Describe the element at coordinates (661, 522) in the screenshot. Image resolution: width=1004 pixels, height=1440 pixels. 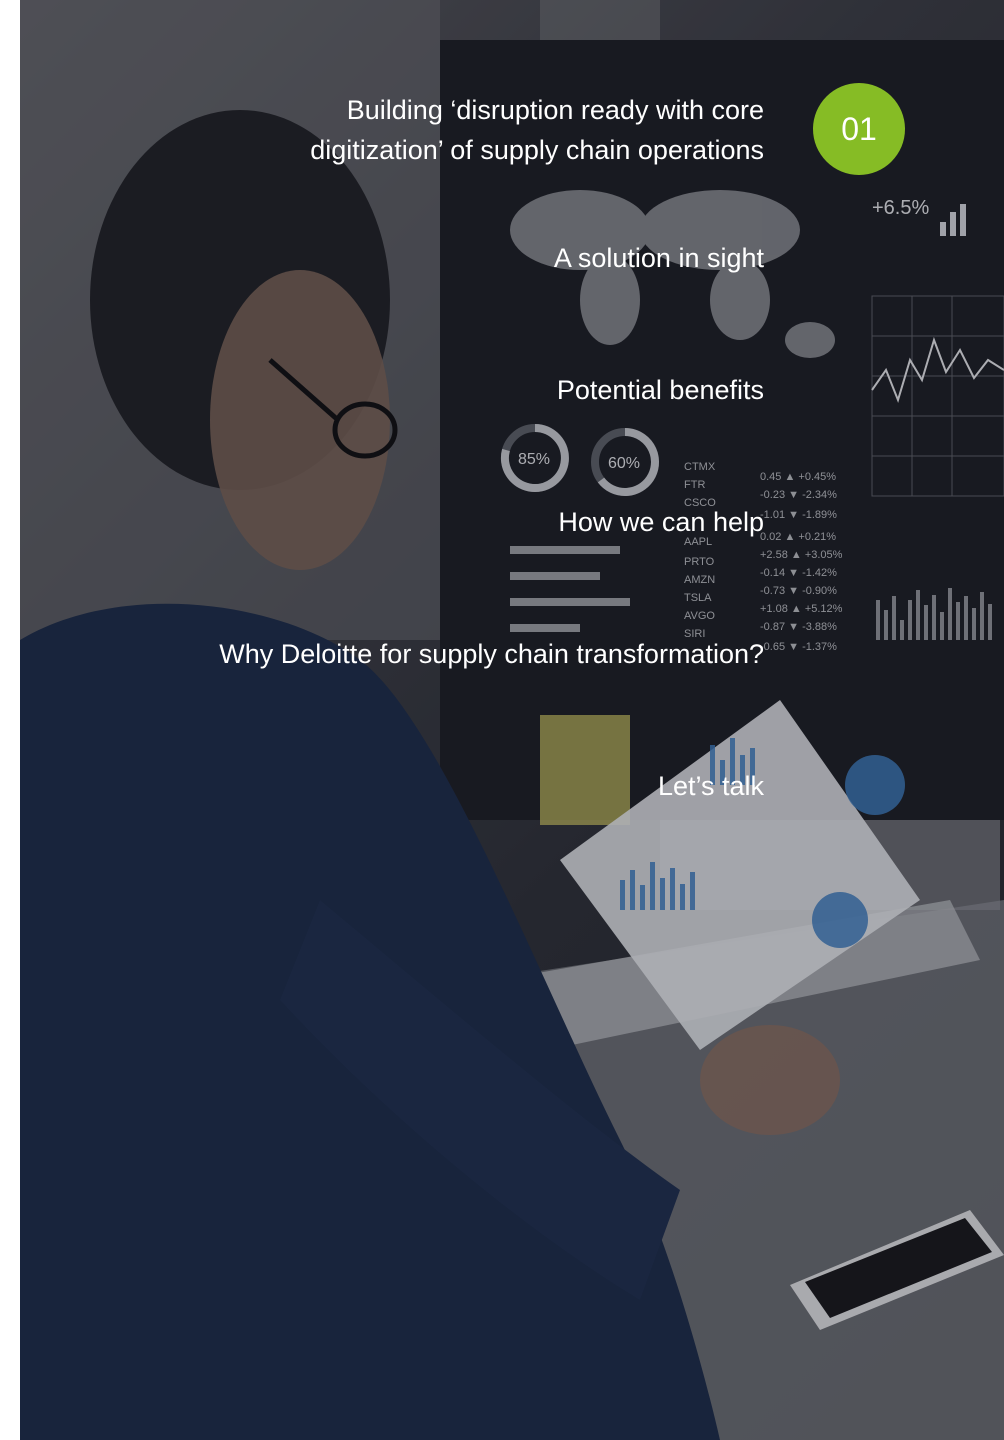
I see `toc-item-how-we-can-help: How we can help` at that location.